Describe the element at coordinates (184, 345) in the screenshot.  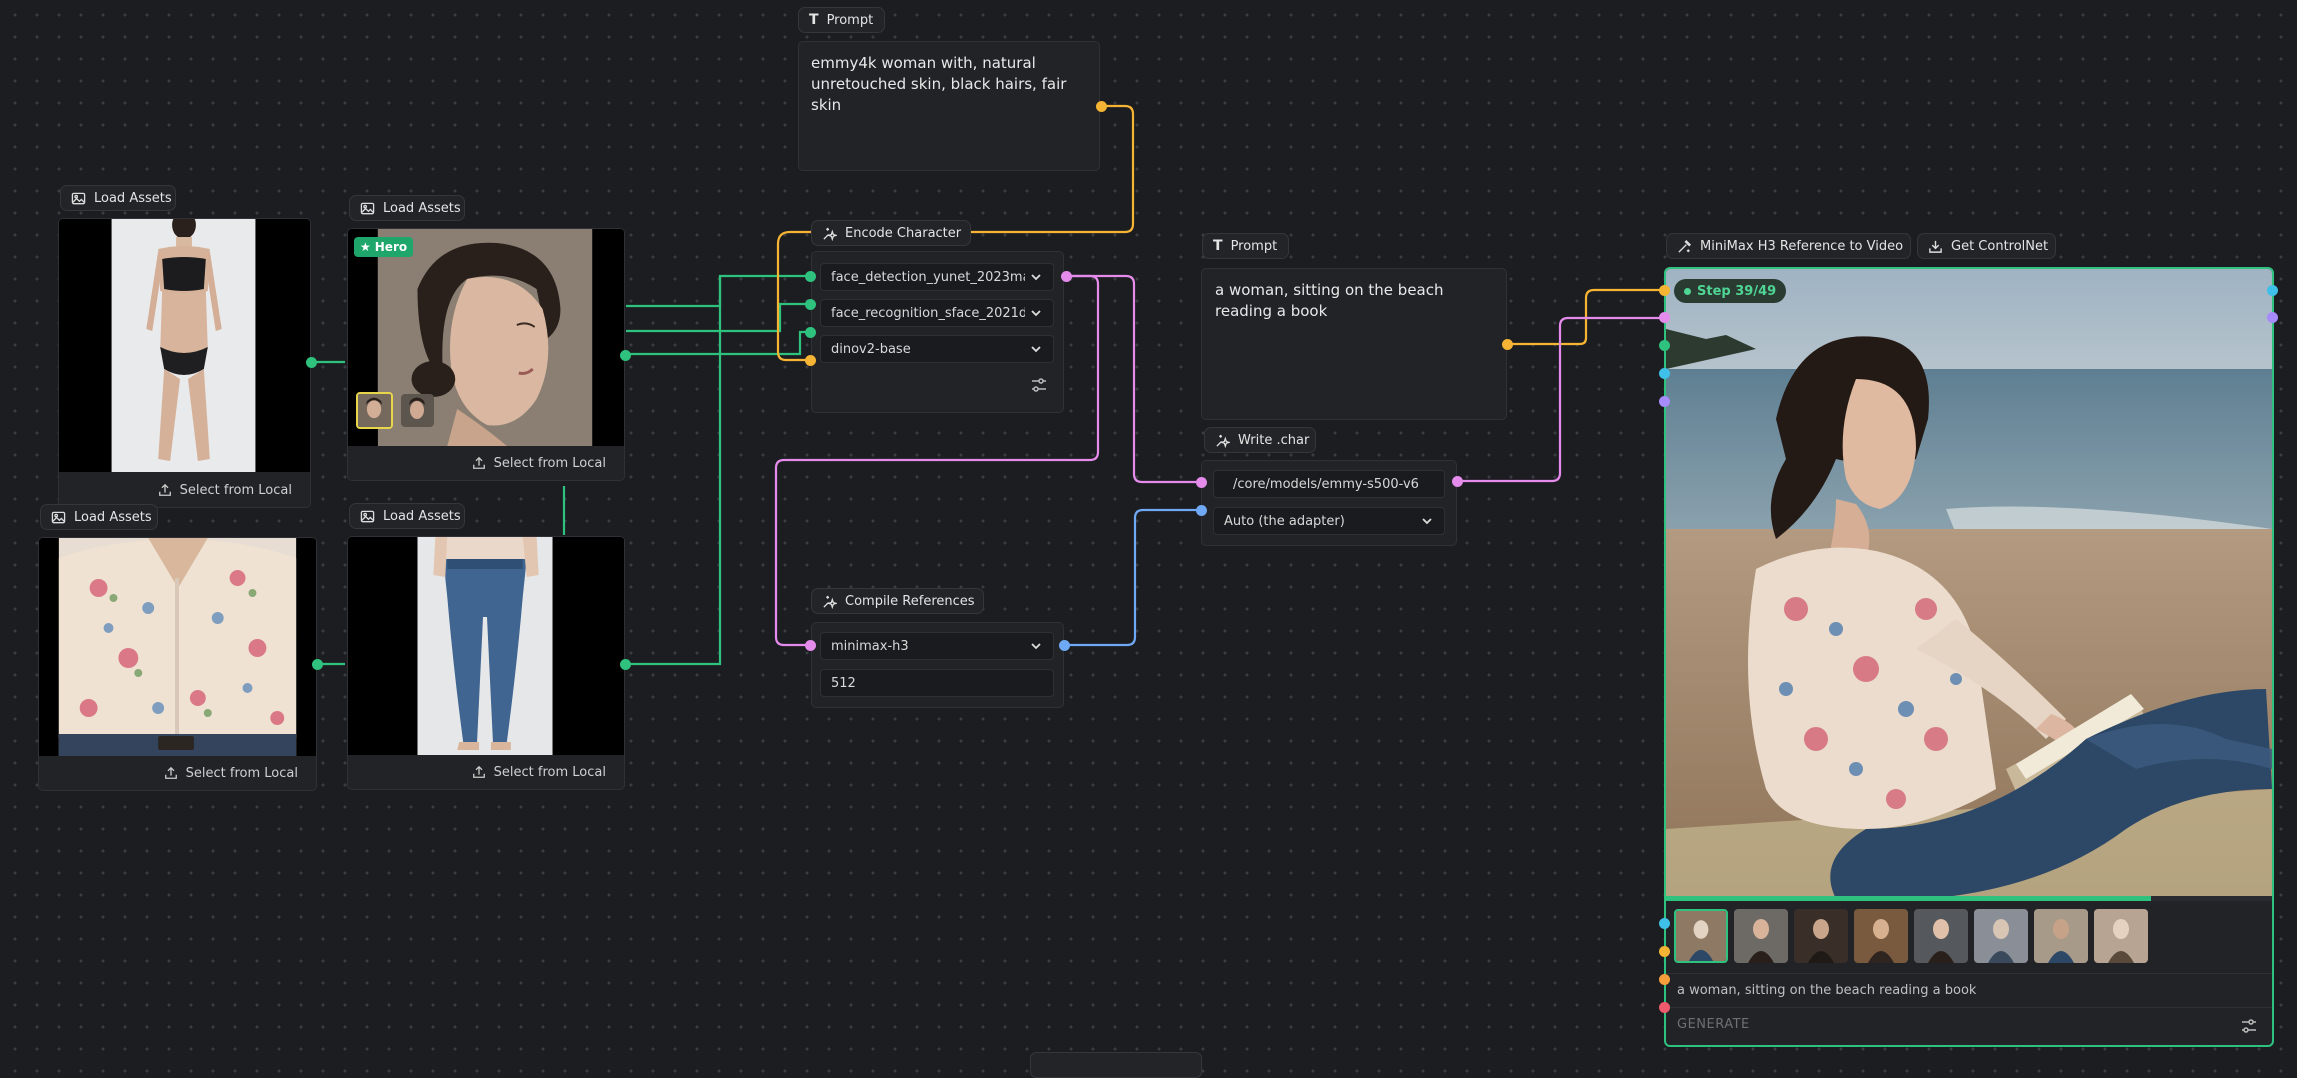
I see `asset-image-body` at that location.